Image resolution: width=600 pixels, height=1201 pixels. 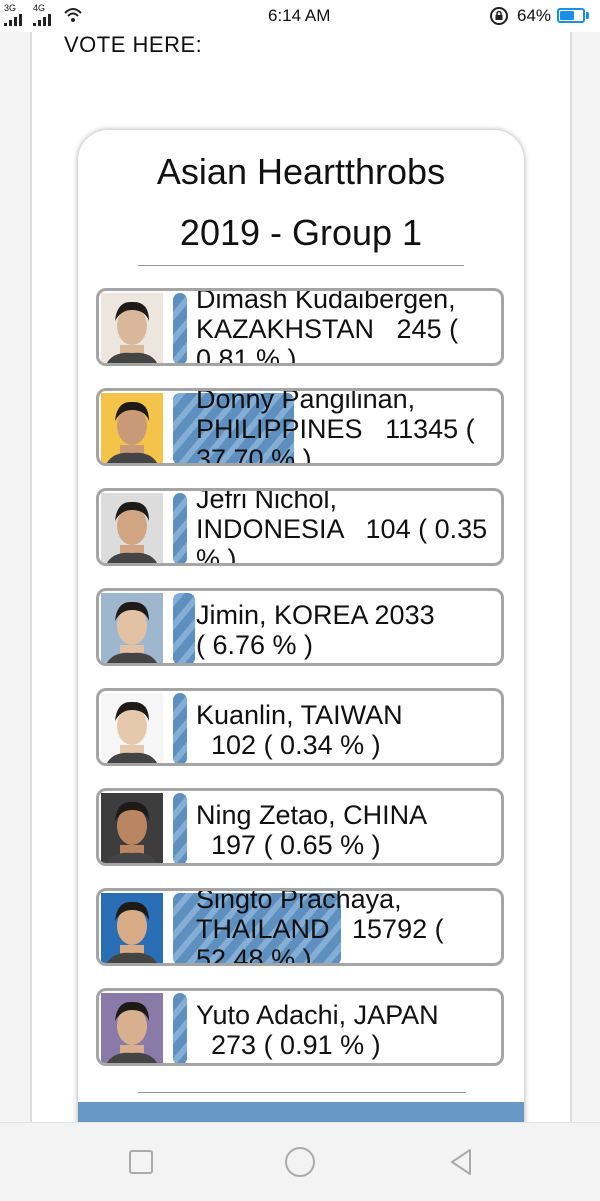 What do you see at coordinates (324, 940) in the screenshot?
I see `vote-stats: THAILAND 15792 ( 52.48 % )` at bounding box center [324, 940].